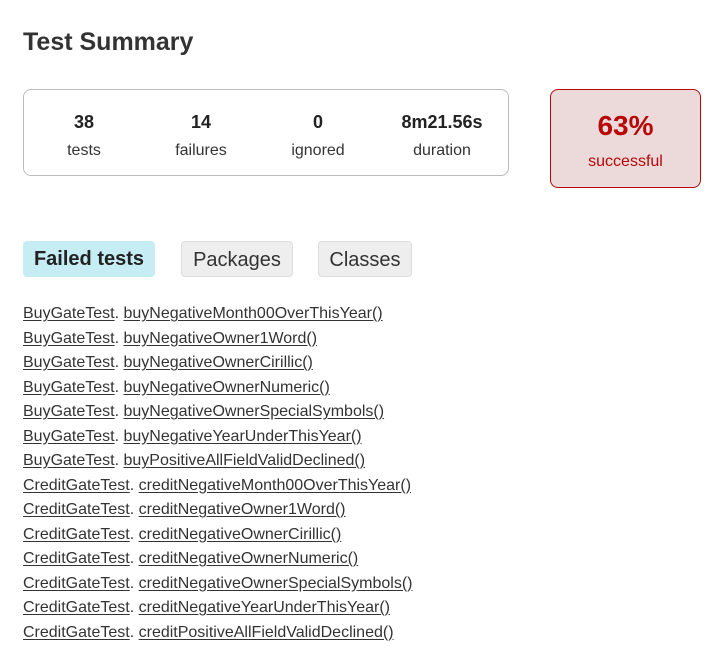  What do you see at coordinates (275, 485) in the screenshot?
I see `test-method-link: creditNegativeMonth00OverThisYear()` at bounding box center [275, 485].